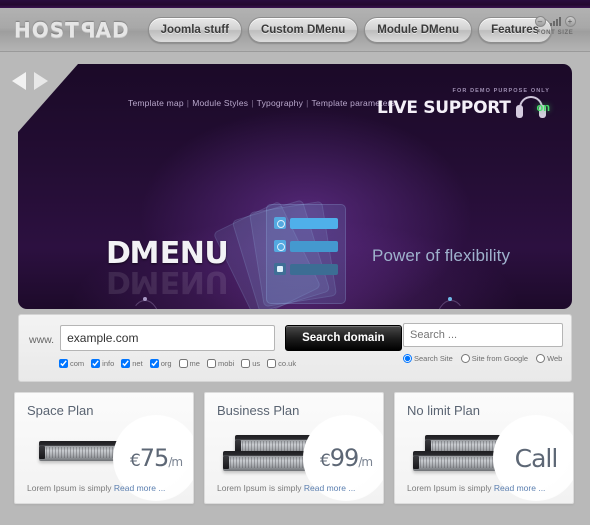 Image resolution: width=590 pixels, height=525 pixels. What do you see at coordinates (258, 410) in the screenshot?
I see `plan-title-business: Business Plan` at bounding box center [258, 410].